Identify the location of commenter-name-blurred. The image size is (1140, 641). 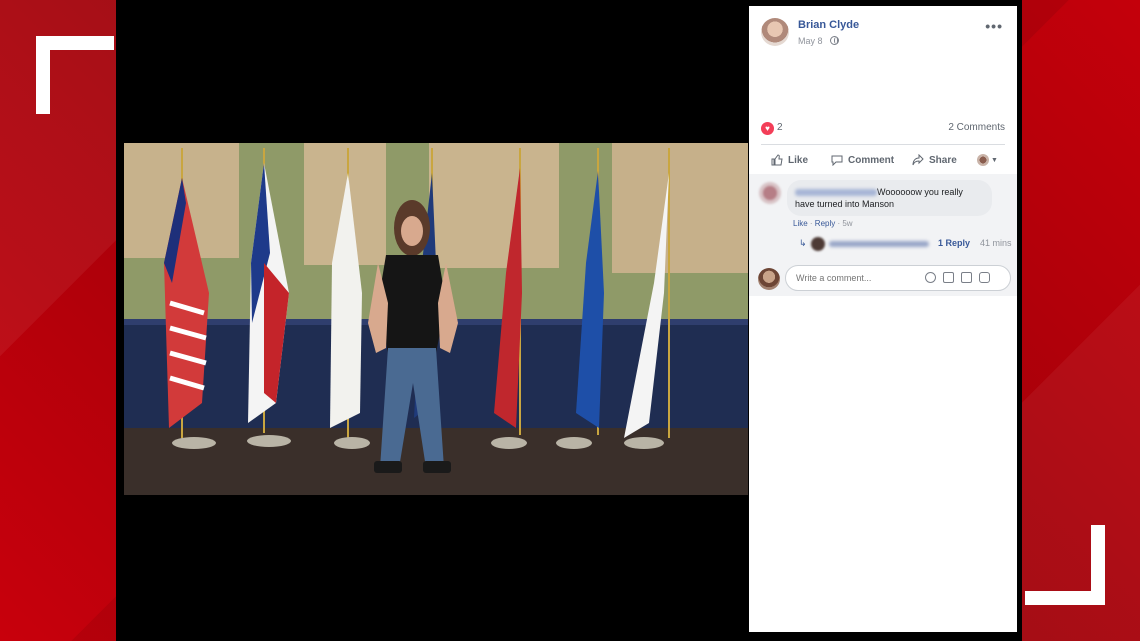
(836, 193).